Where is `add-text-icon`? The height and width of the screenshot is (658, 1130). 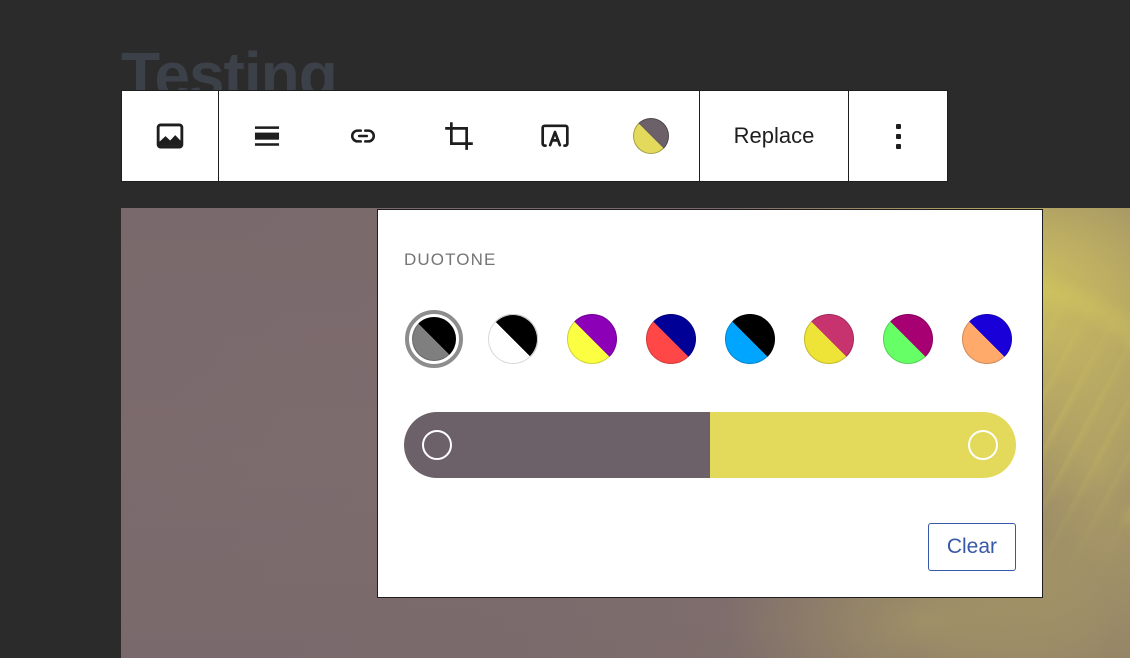 add-text-icon is located at coordinates (555, 136).